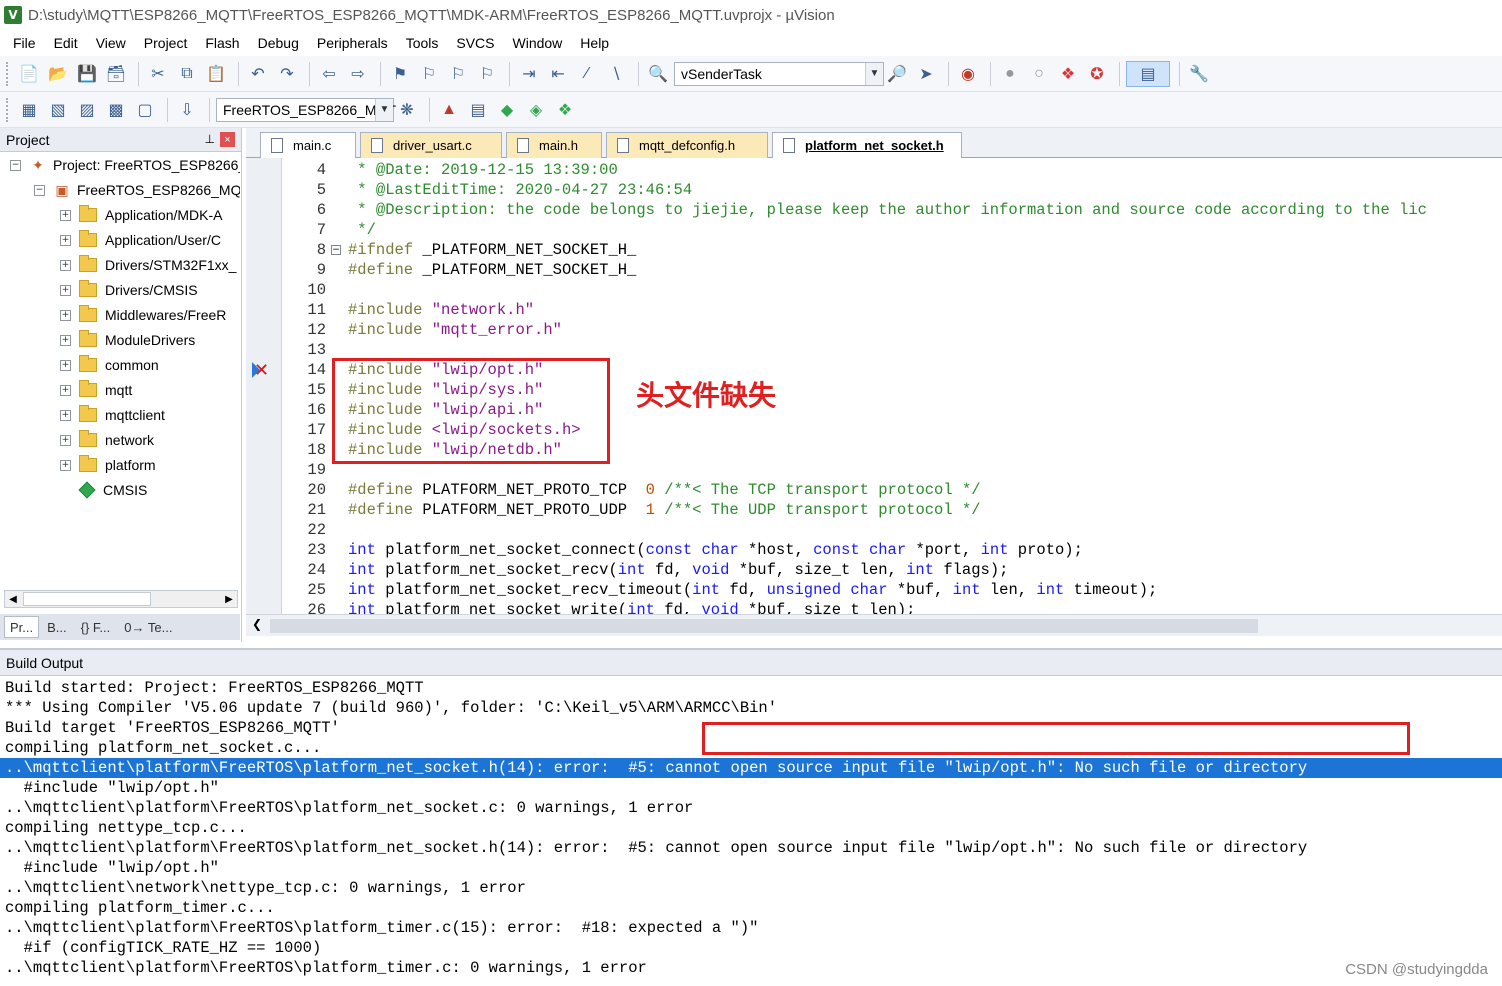  Describe the element at coordinates (87, 74) in the screenshot. I see `save-icon: 💾` at that location.